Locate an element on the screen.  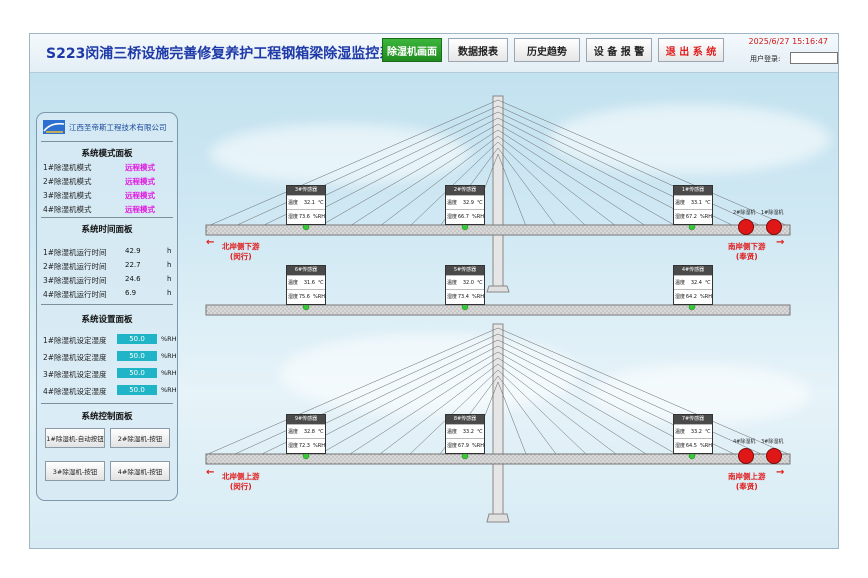
humidity-value: 66.7 is located at coordinates (463, 216).